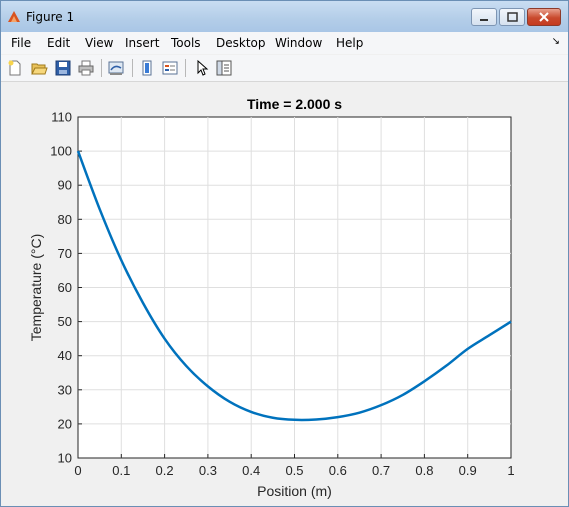 This screenshot has height=507, width=569. Describe the element at coordinates (484, 20) in the screenshot. I see `minimize-icon` at that location.